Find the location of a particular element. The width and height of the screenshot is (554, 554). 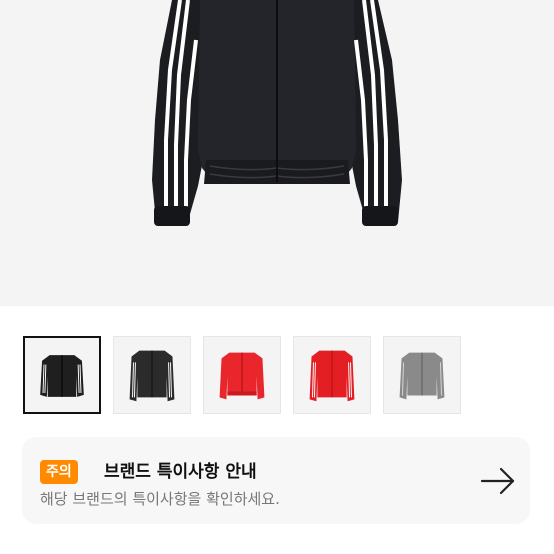

thumbnail-black-selected is located at coordinates (62, 375).